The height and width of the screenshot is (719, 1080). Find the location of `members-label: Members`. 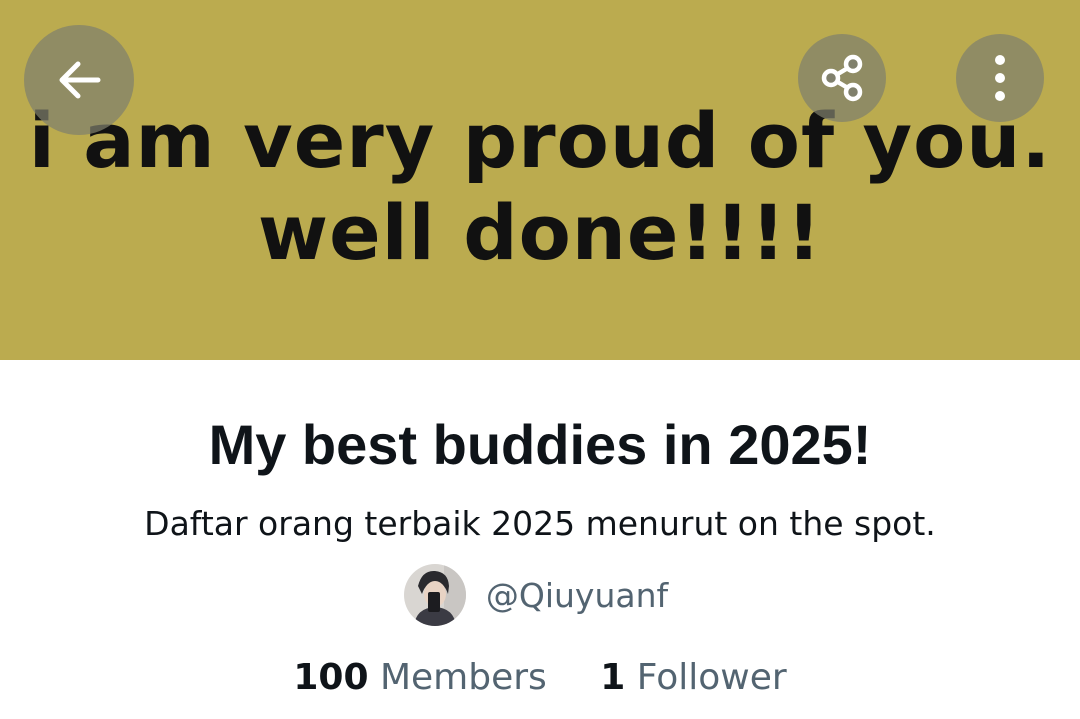

members-label: Members is located at coordinates (463, 677).